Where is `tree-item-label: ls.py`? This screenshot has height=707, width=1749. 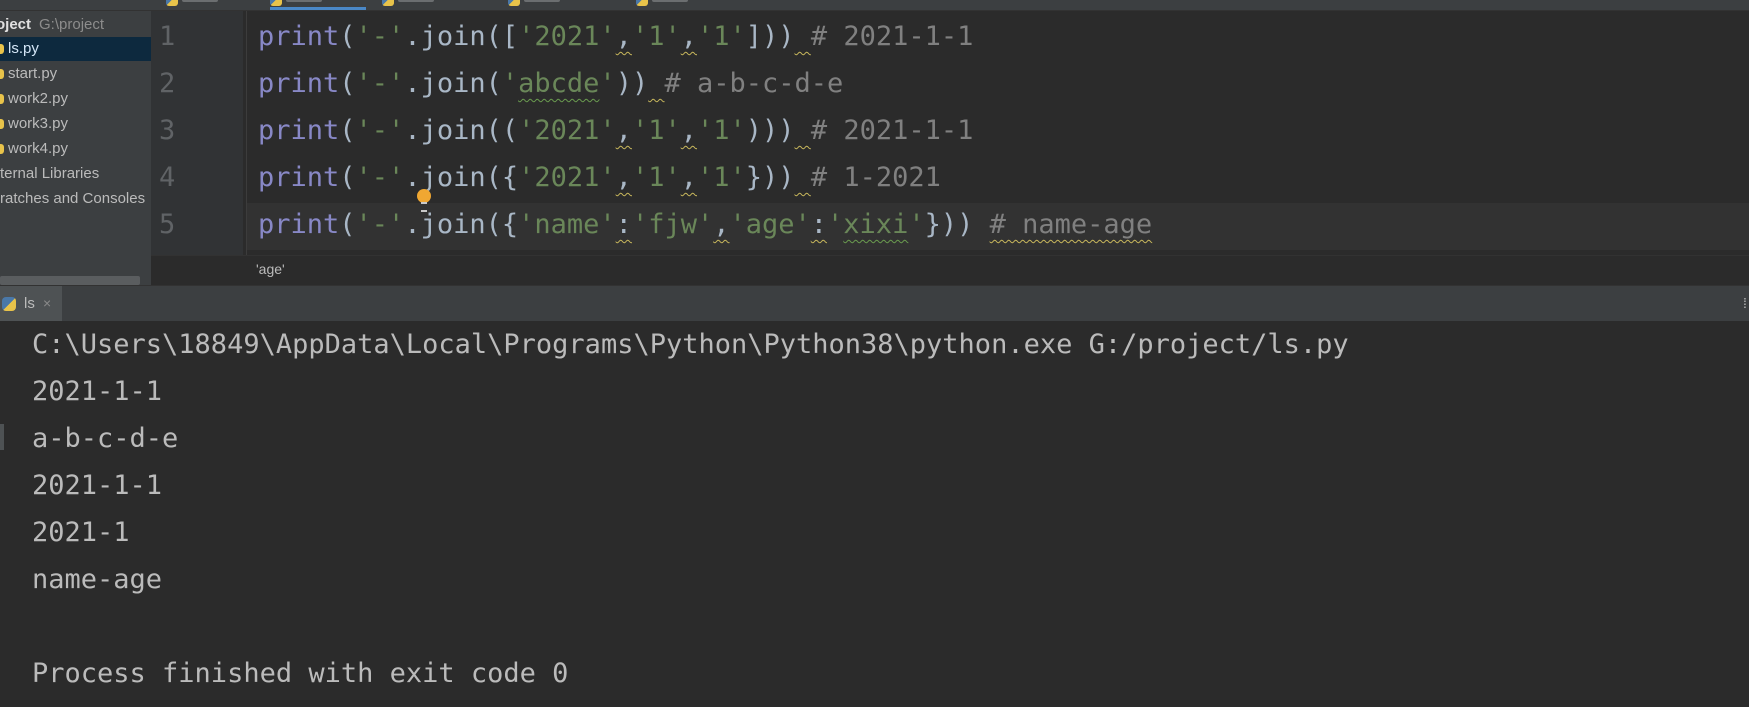 tree-item-label: ls.py is located at coordinates (23, 48).